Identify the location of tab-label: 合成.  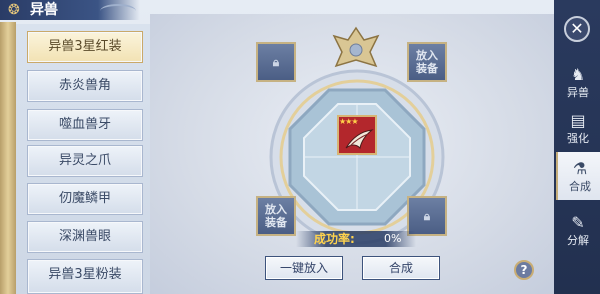
(580, 186).